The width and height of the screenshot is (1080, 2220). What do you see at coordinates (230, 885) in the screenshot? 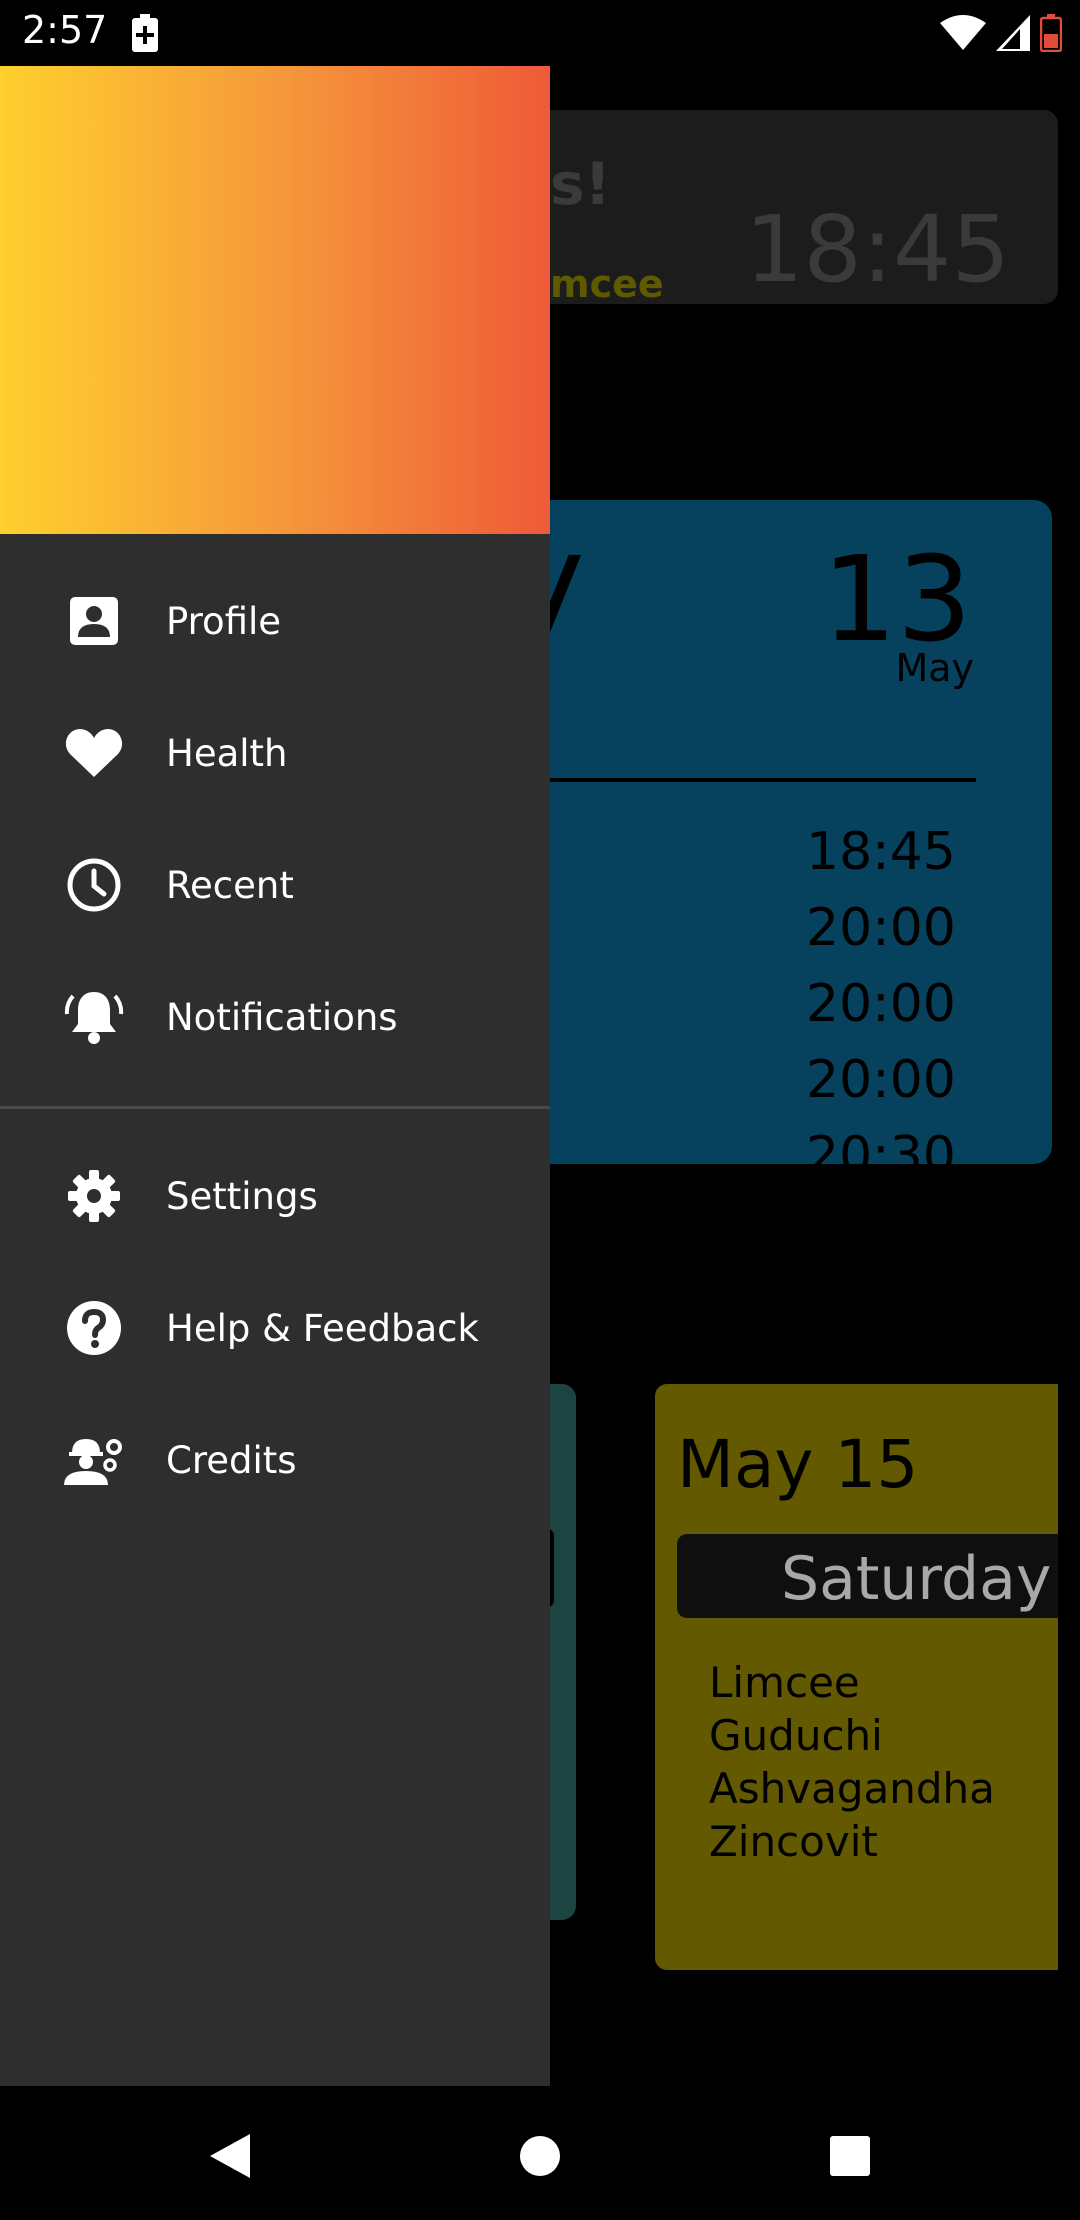
I see `drawer-item-label: Recent` at bounding box center [230, 885].